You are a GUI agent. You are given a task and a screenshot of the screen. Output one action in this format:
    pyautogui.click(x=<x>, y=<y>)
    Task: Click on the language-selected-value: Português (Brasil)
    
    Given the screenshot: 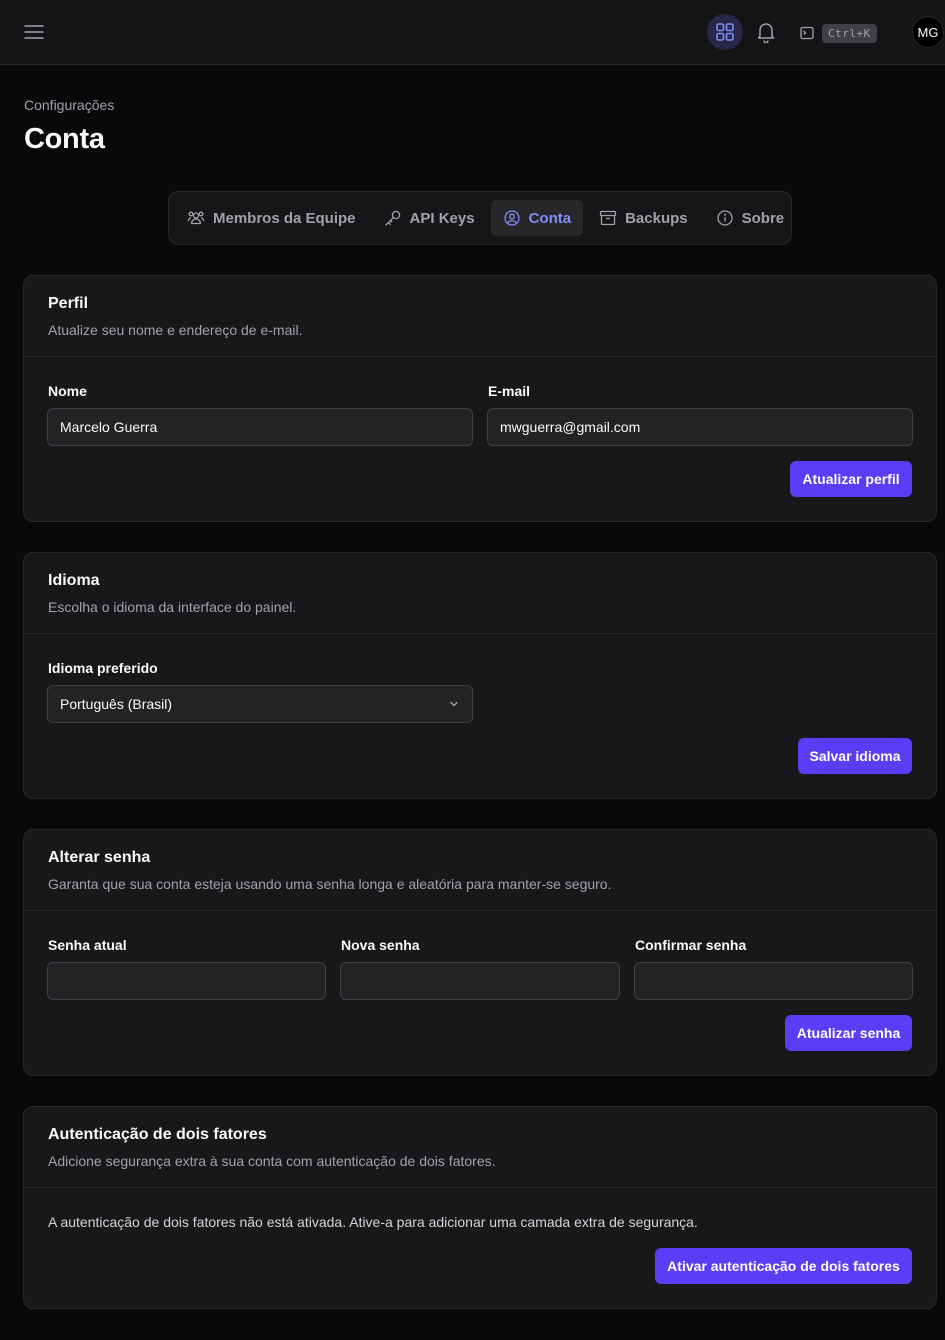 What is the action you would take?
    pyautogui.click(x=116, y=704)
    